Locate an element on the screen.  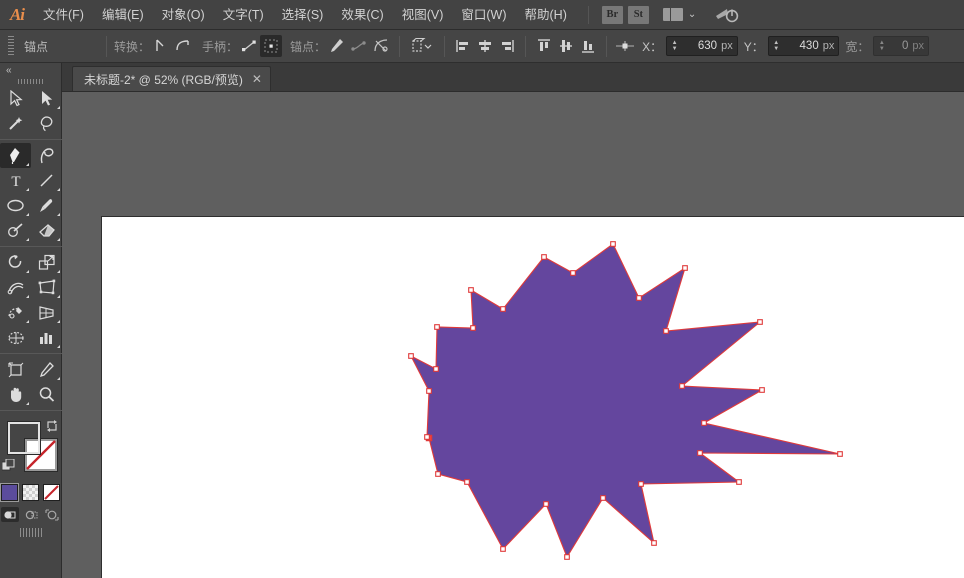
menu-object: 对象(O) is located at coordinates (183, 15).